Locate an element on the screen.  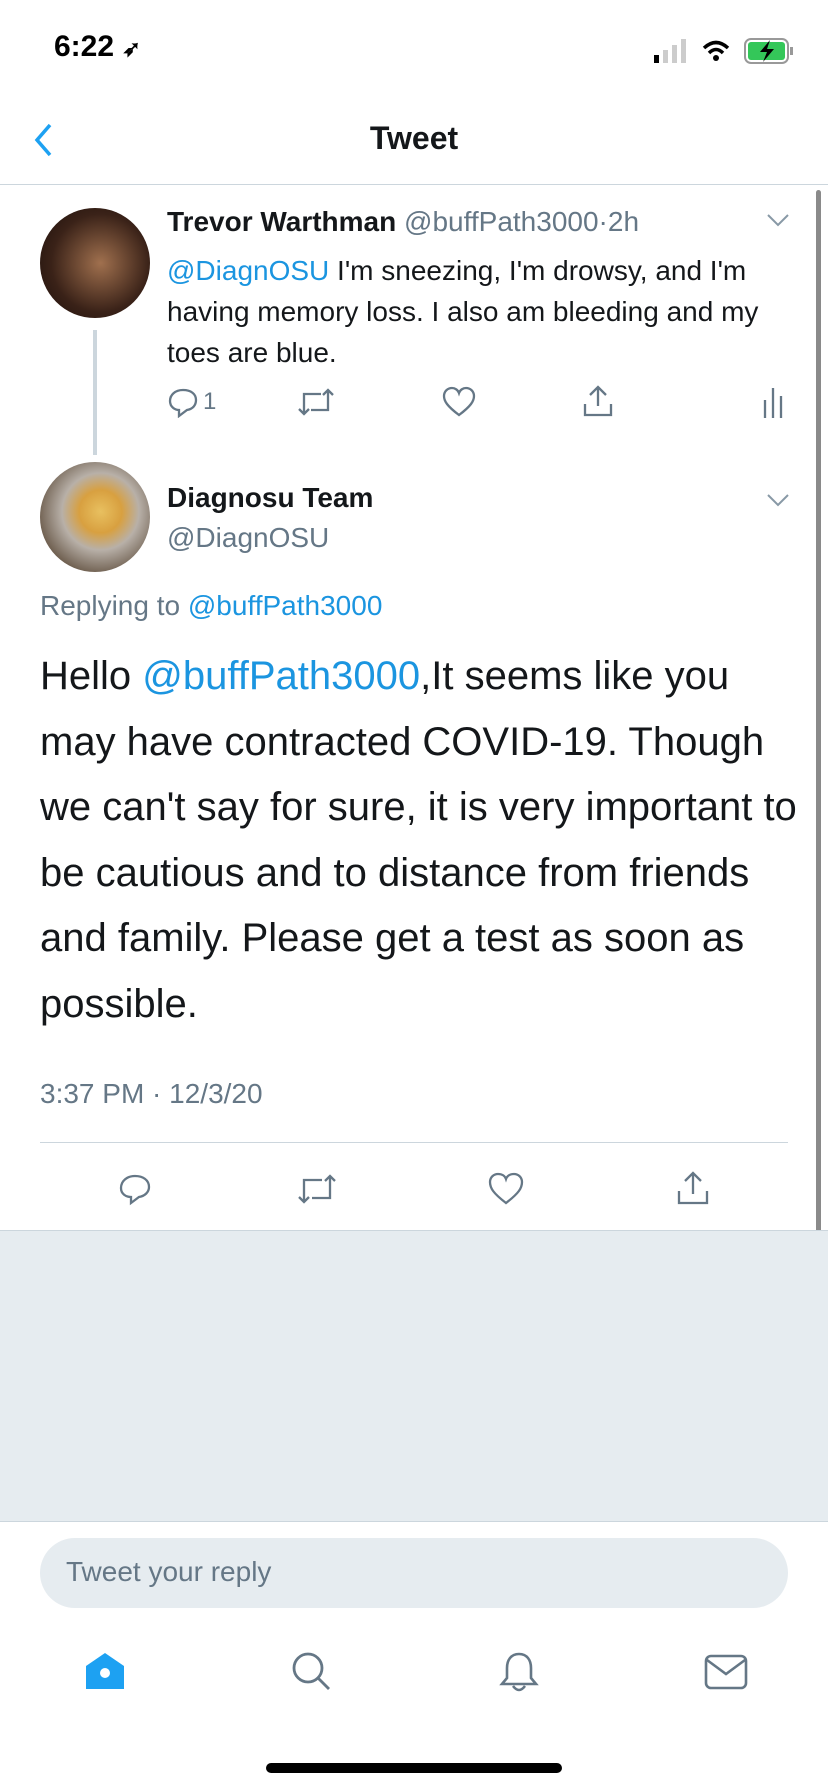
replying-to: Replying to @buffPath3000 is located at coordinates (211, 605).